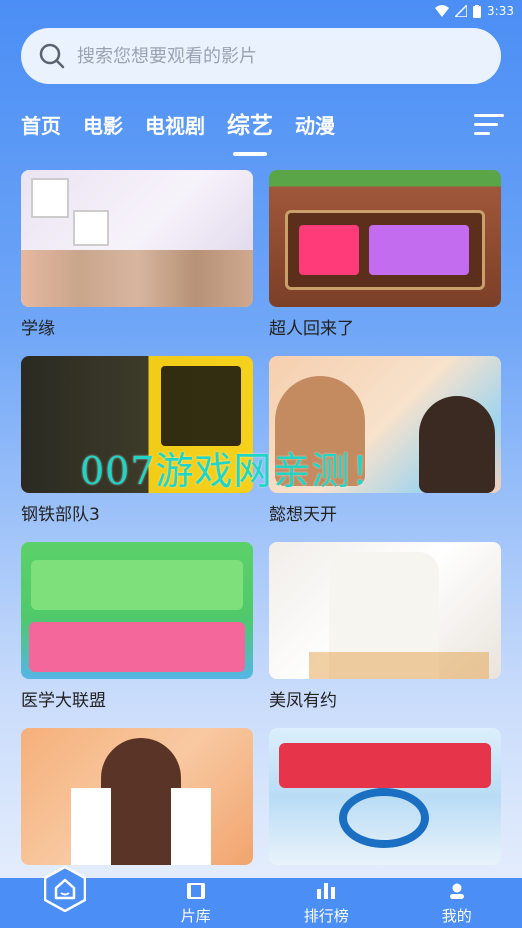 This screenshot has height=928, width=522. Describe the element at coordinates (456, 916) in the screenshot. I see `nav-label: 我的` at that location.